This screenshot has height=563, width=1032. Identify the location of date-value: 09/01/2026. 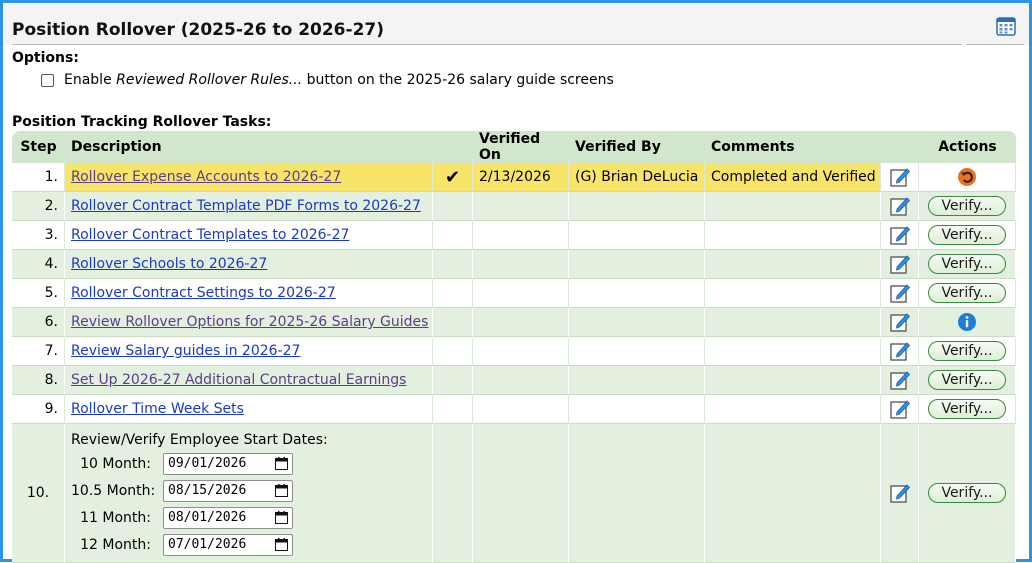
(207, 463).